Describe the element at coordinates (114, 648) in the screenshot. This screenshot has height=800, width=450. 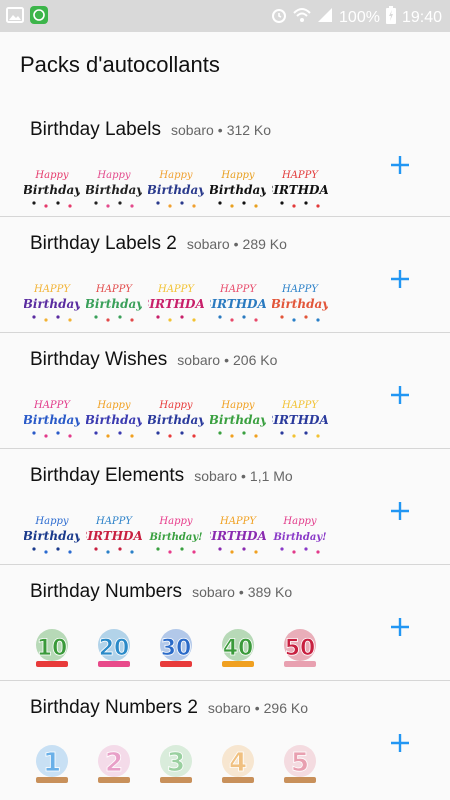
I see `sticker-thumbnail: 20` at that location.